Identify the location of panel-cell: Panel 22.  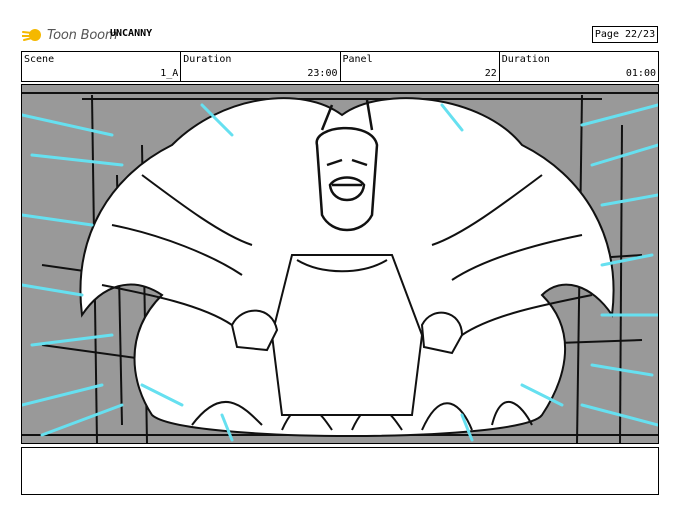
(420, 66).